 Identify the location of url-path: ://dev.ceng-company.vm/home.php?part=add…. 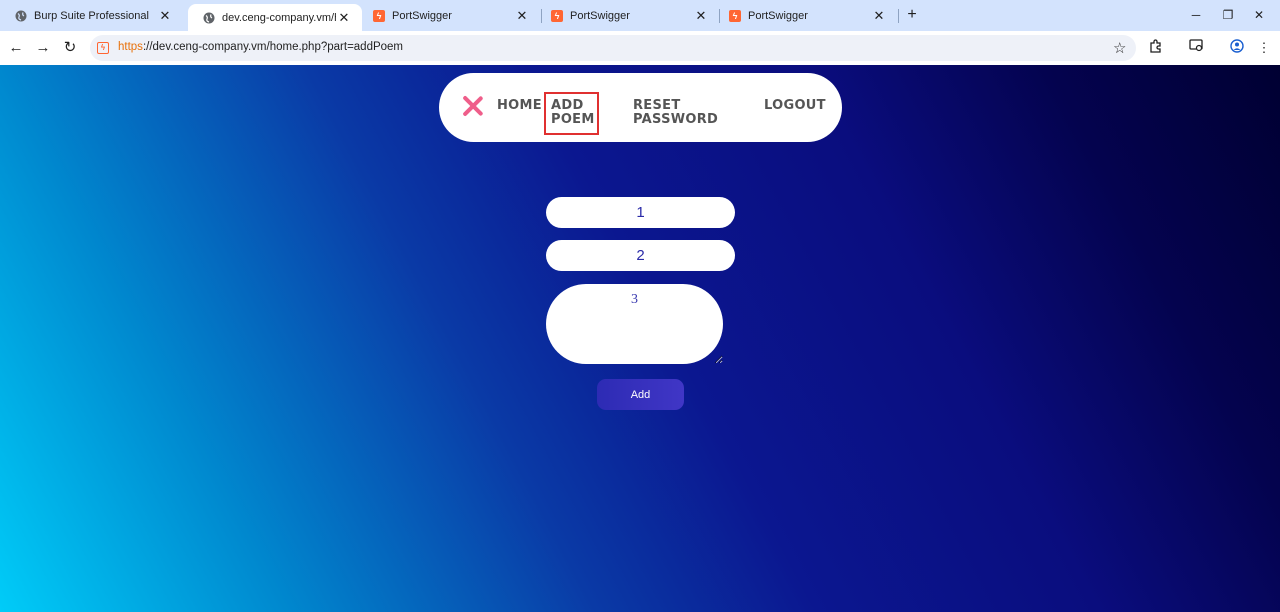
(273, 47).